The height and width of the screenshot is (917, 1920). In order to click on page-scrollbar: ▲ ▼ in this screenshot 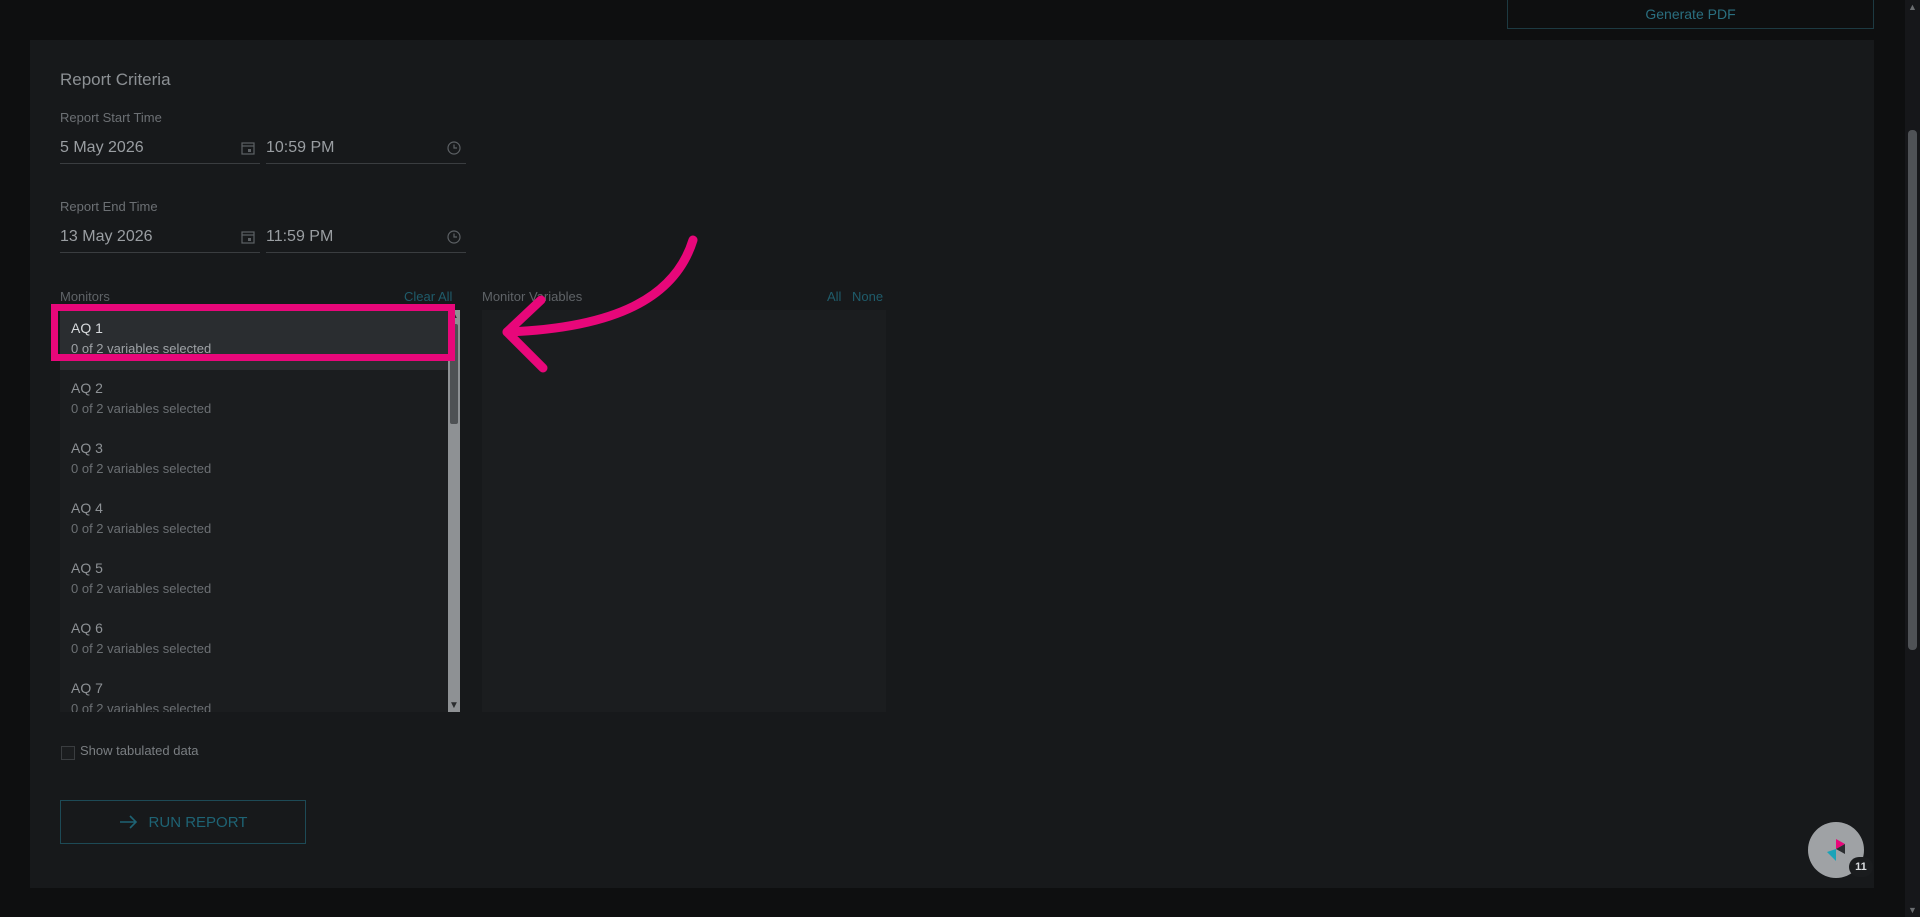, I will do `click(1912, 458)`.